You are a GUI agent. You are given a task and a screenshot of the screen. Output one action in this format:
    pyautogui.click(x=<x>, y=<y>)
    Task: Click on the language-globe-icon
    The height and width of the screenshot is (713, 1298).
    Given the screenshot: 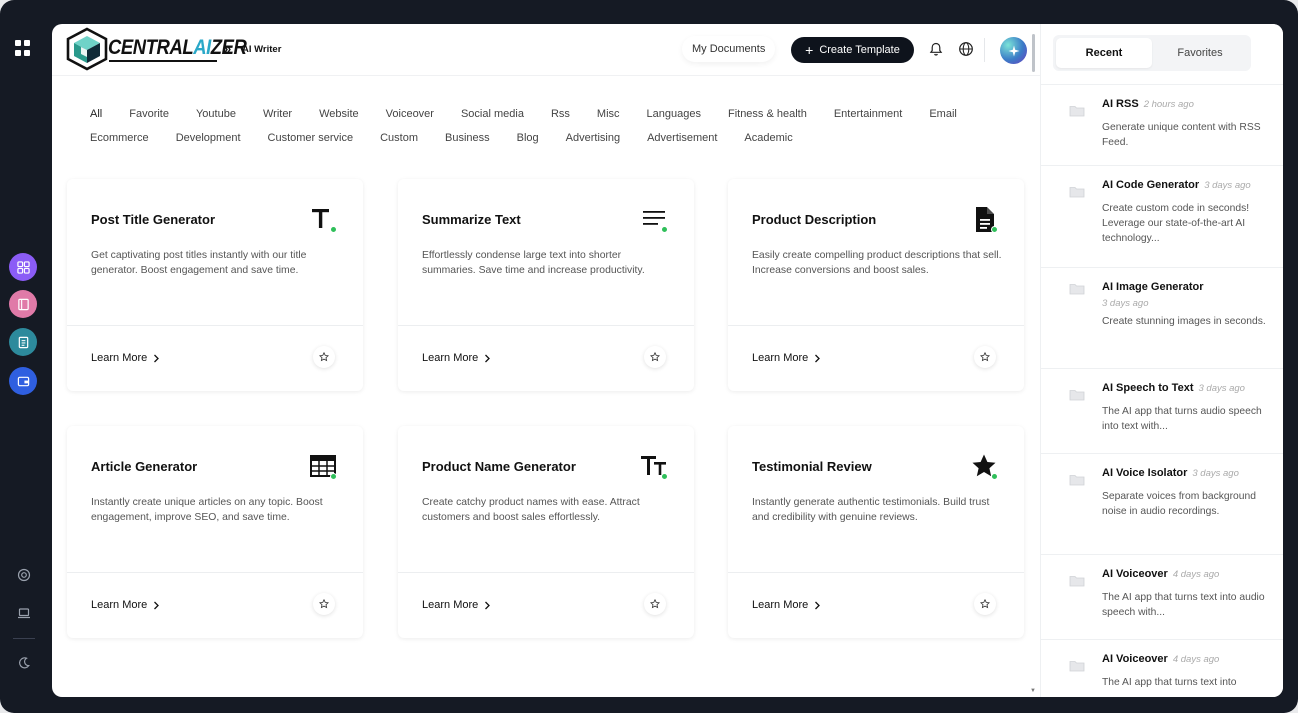 What is the action you would take?
    pyautogui.click(x=966, y=49)
    